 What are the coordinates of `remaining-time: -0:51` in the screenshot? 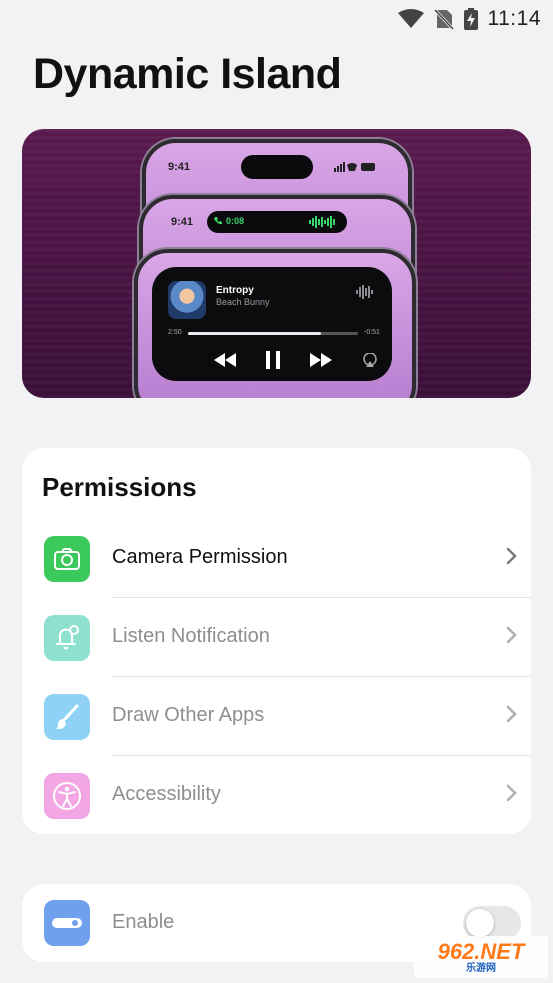 It's located at (372, 332).